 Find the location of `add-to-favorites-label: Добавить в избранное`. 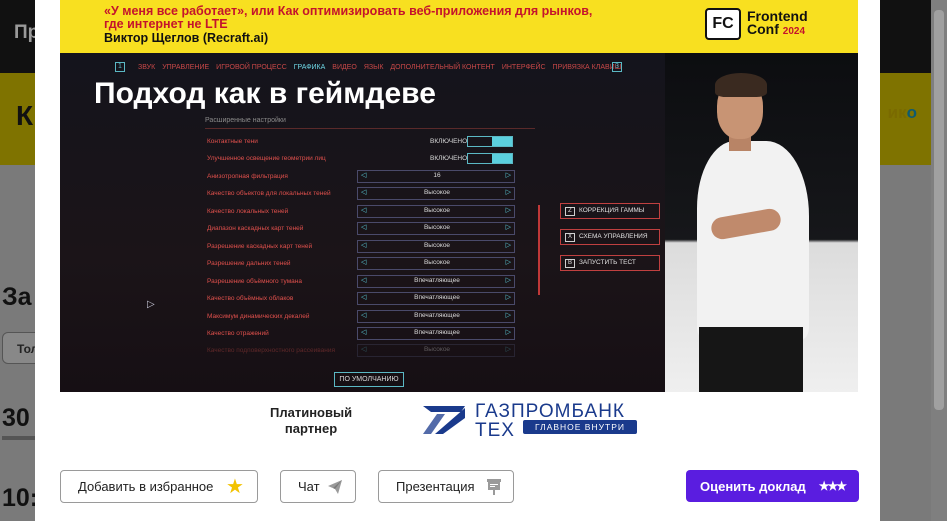

add-to-favorites-label: Добавить в избранное is located at coordinates (146, 486).